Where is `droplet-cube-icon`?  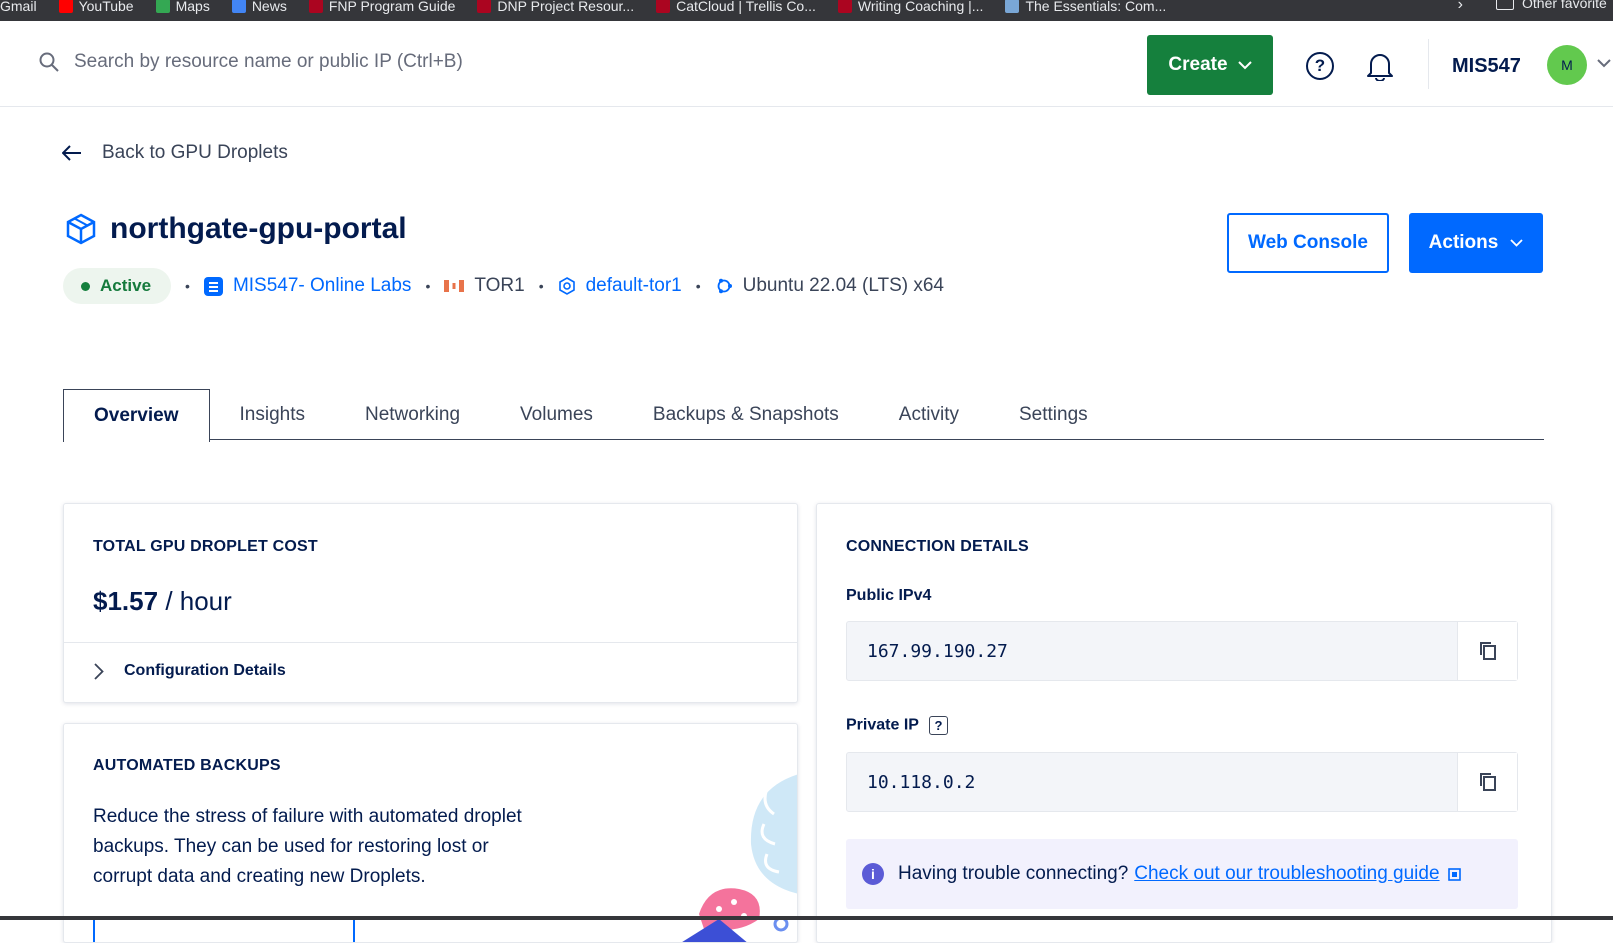
droplet-cube-icon is located at coordinates (81, 229).